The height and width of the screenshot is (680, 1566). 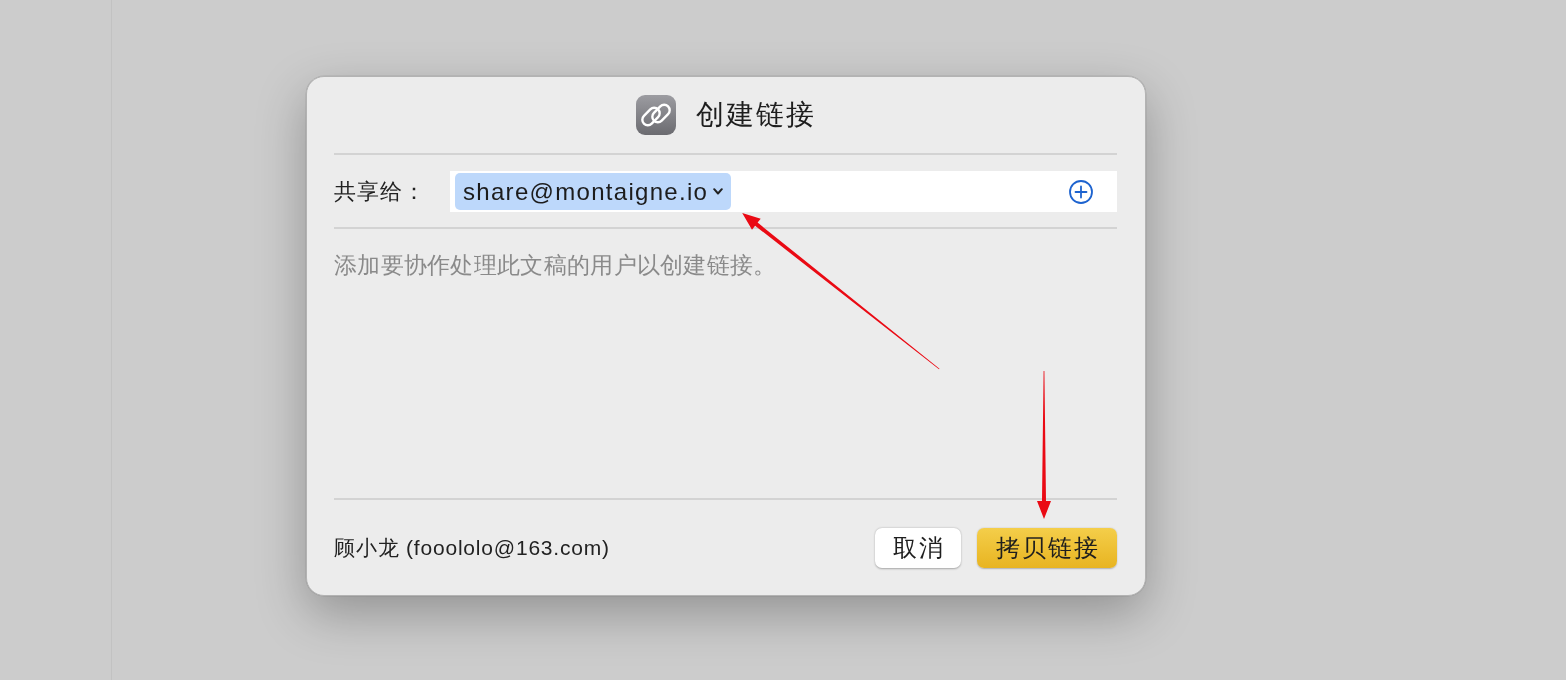 I want to click on recipient-token: share@montaigne.io, so click(x=593, y=191).